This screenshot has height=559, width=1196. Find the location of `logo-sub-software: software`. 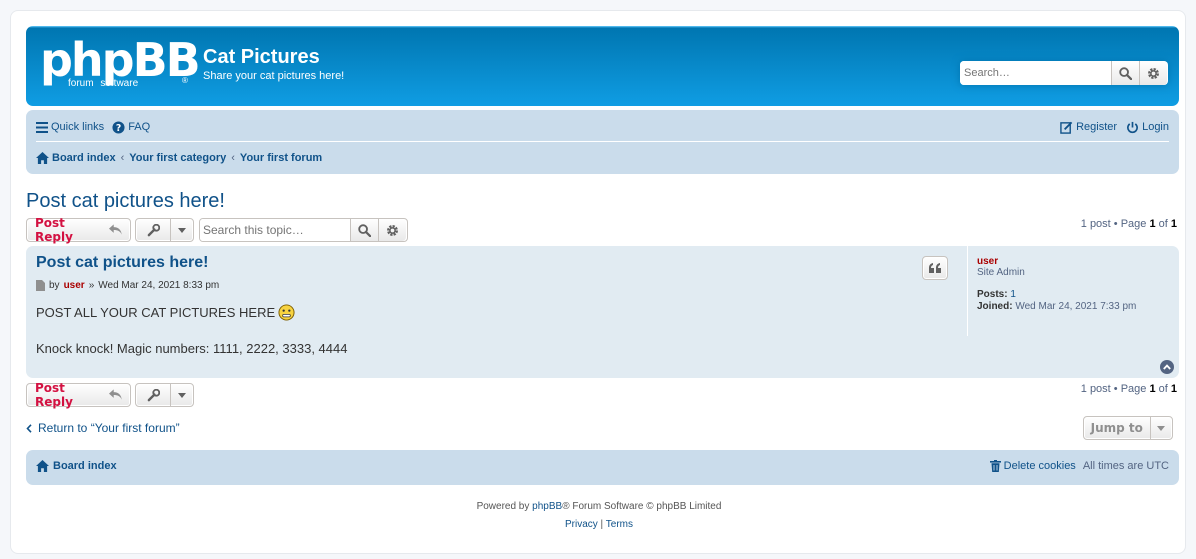

logo-sub-software: software is located at coordinates (119, 83).